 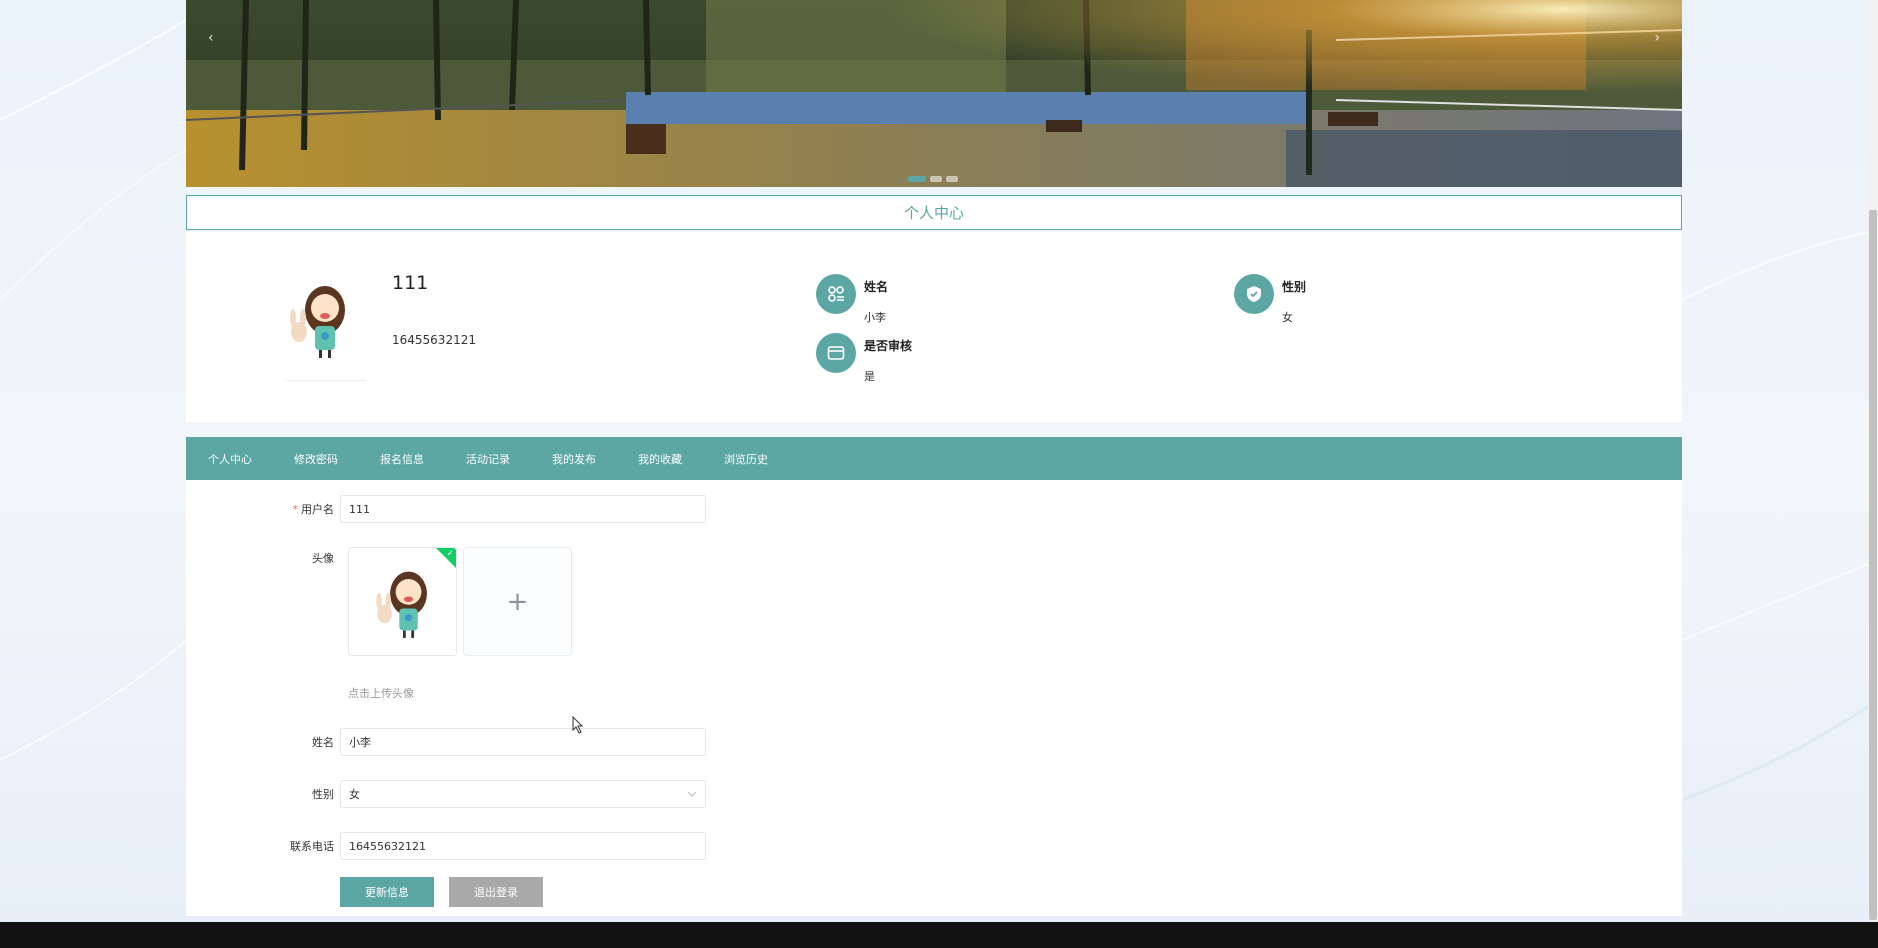 What do you see at coordinates (869, 376) in the screenshot?
I see `info-approved-value: 是` at bounding box center [869, 376].